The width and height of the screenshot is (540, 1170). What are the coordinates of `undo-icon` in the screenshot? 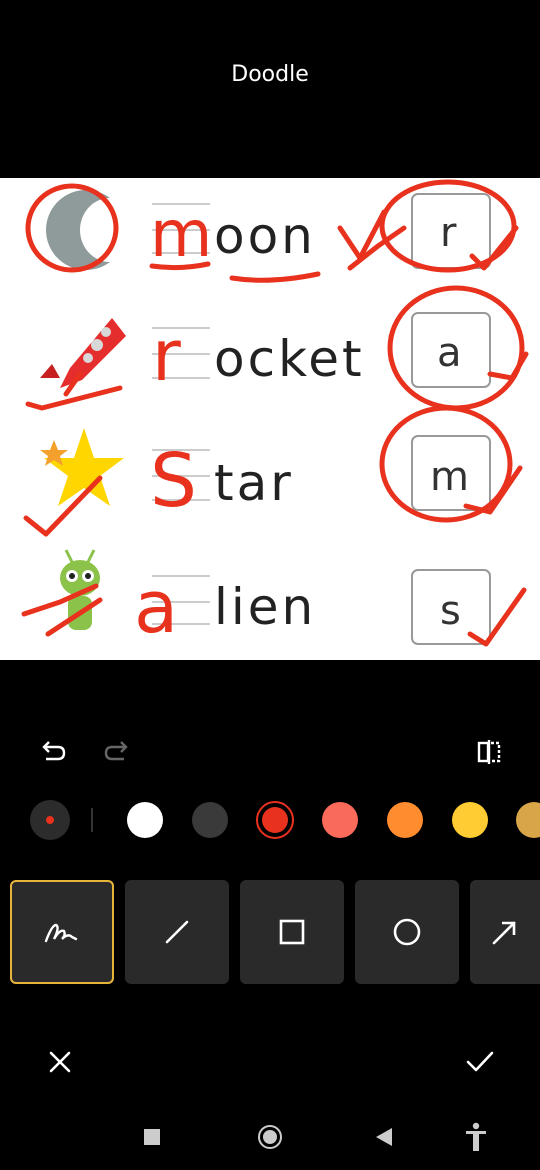 It's located at (54, 751).